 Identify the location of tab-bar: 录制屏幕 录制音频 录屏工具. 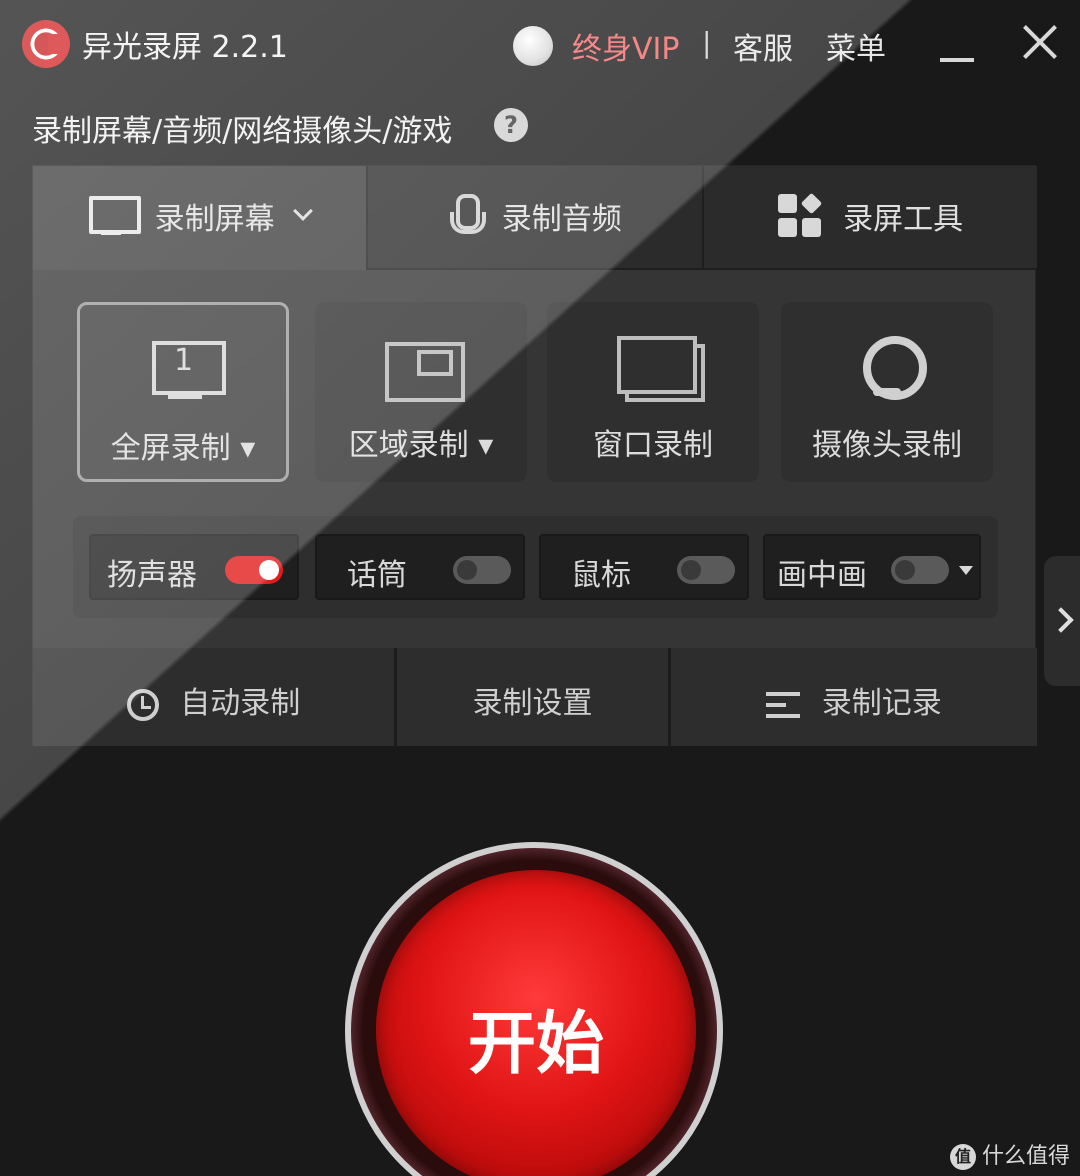
(535, 218).